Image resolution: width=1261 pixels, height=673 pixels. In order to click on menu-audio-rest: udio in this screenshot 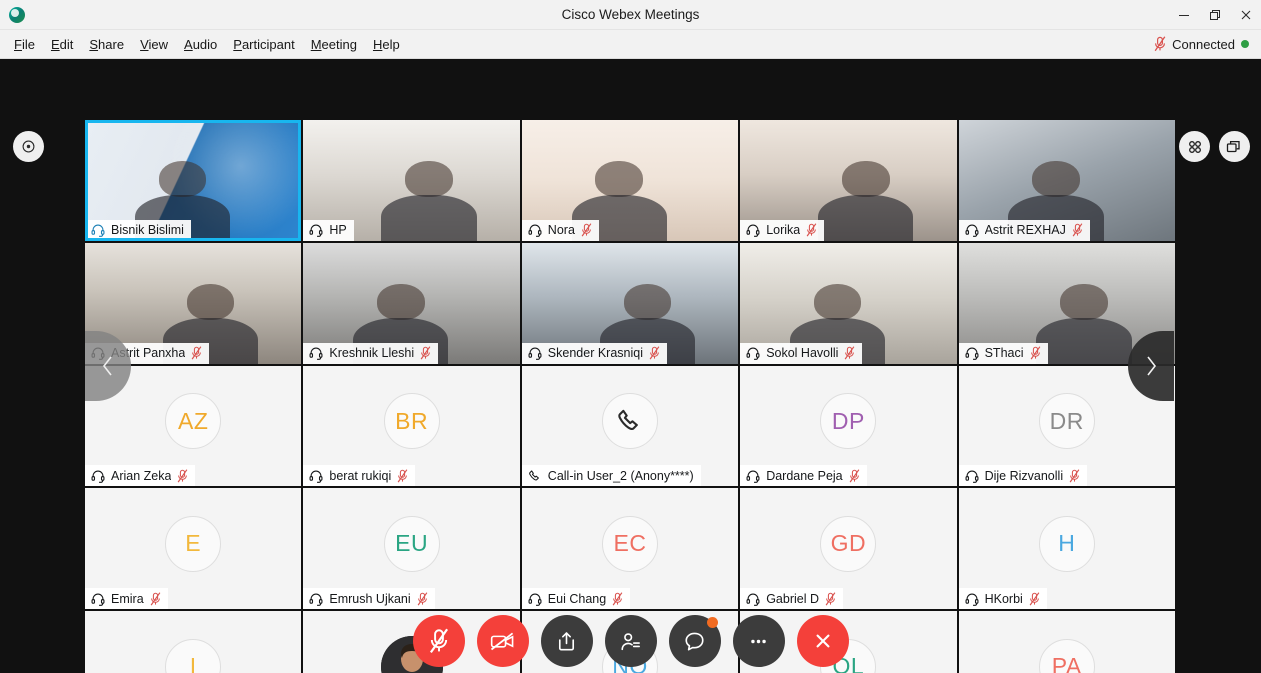, I will do `click(205, 44)`.